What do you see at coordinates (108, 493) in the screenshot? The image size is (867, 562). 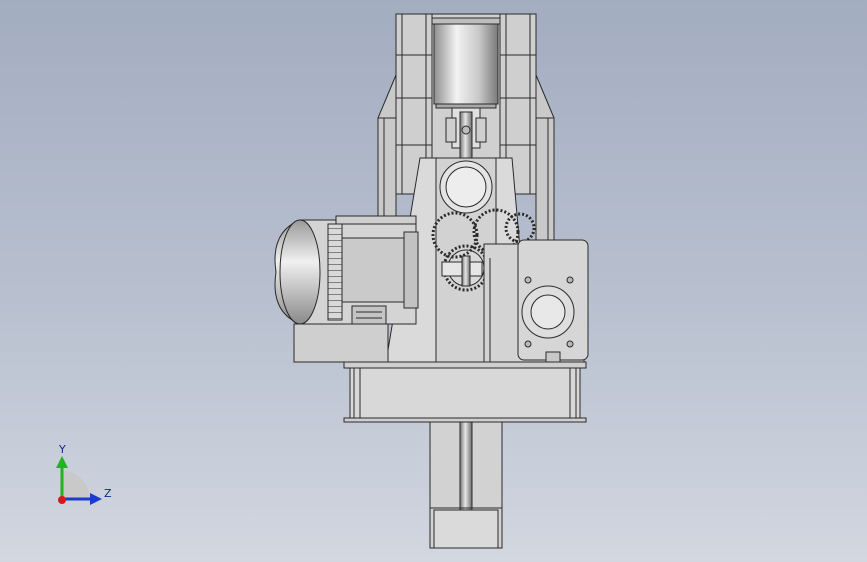 I see `triad-z-label: Z` at bounding box center [108, 493].